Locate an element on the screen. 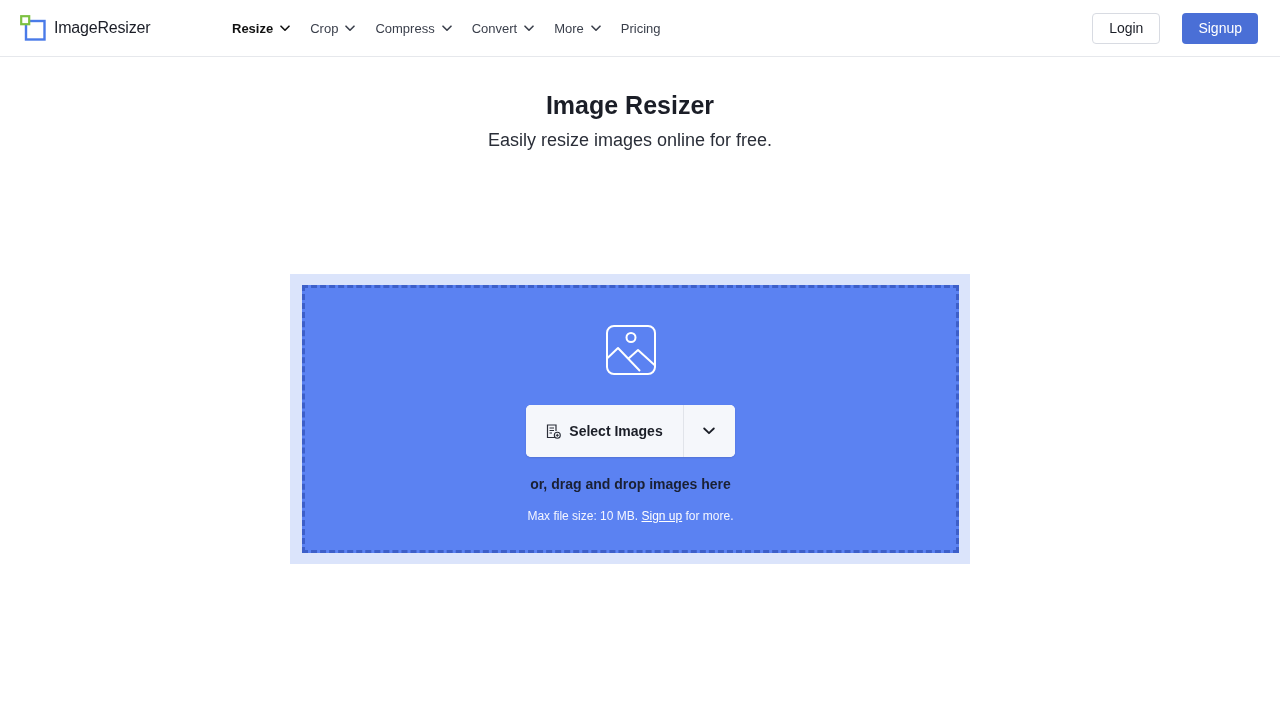 This screenshot has height=720, width=1280. login-button: Login is located at coordinates (1126, 28).